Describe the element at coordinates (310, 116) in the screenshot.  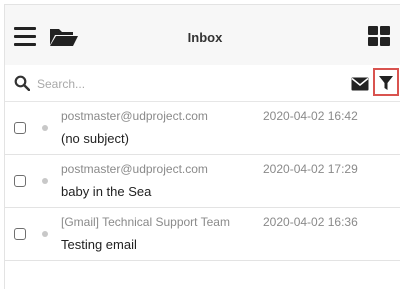
I see `message-date: 2020-04-02 16:42` at that location.